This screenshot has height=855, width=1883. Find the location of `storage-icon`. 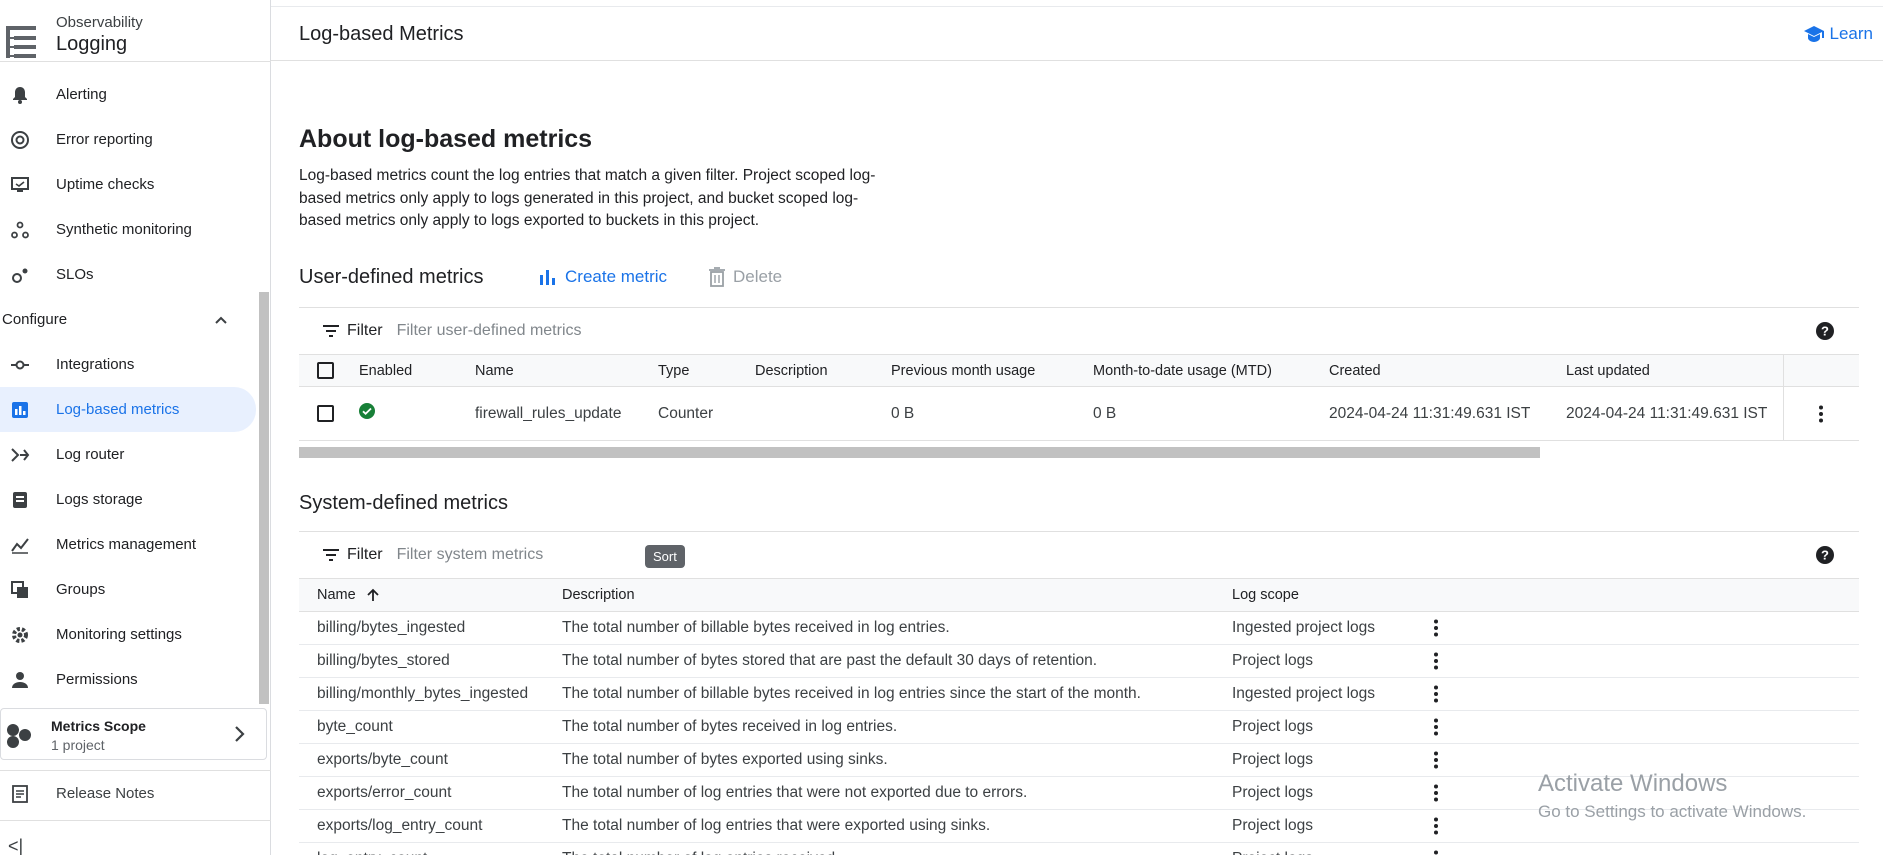

storage-icon is located at coordinates (20, 500).